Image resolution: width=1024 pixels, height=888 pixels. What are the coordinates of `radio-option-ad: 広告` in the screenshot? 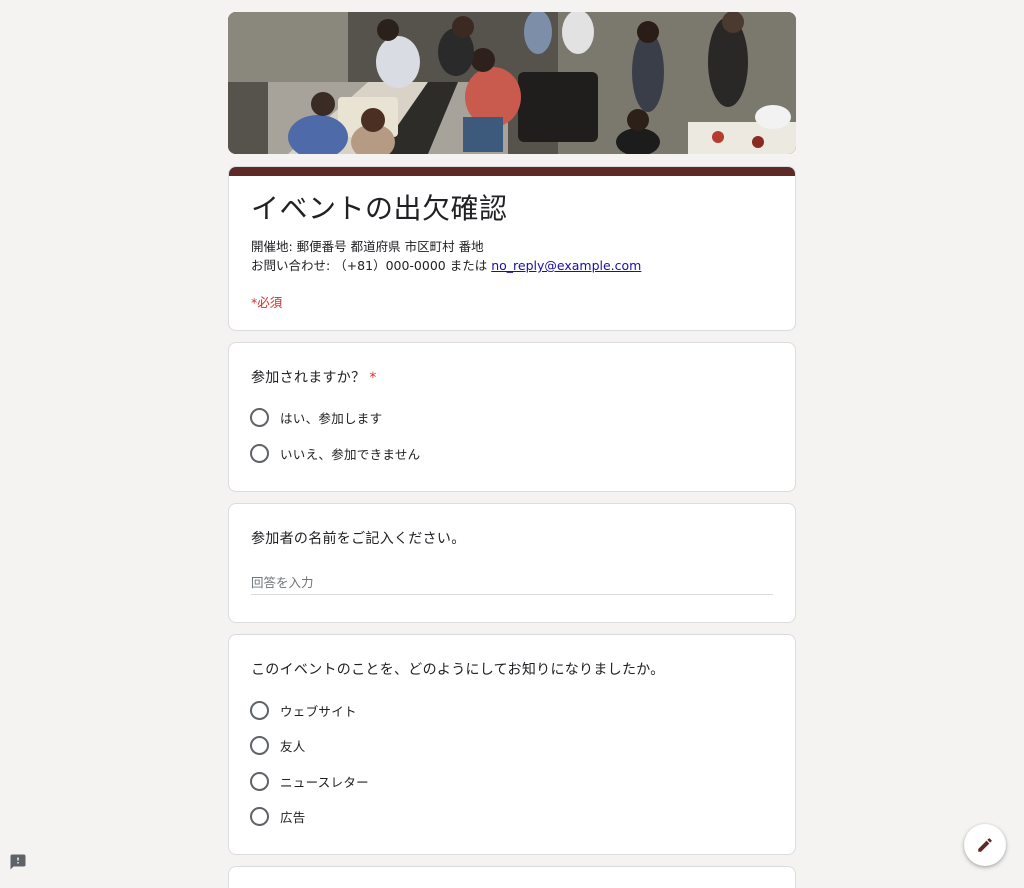 It's located at (278, 816).